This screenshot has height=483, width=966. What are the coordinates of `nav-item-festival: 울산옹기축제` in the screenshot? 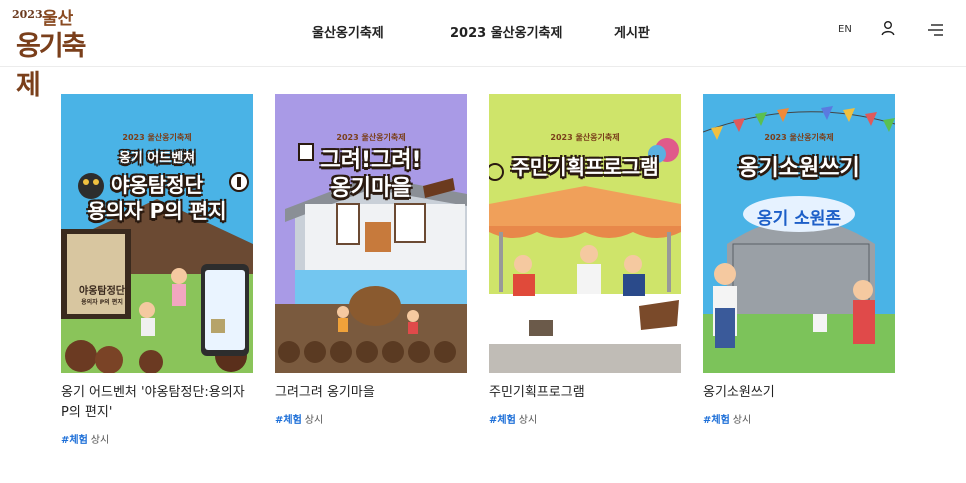 It's located at (348, 31).